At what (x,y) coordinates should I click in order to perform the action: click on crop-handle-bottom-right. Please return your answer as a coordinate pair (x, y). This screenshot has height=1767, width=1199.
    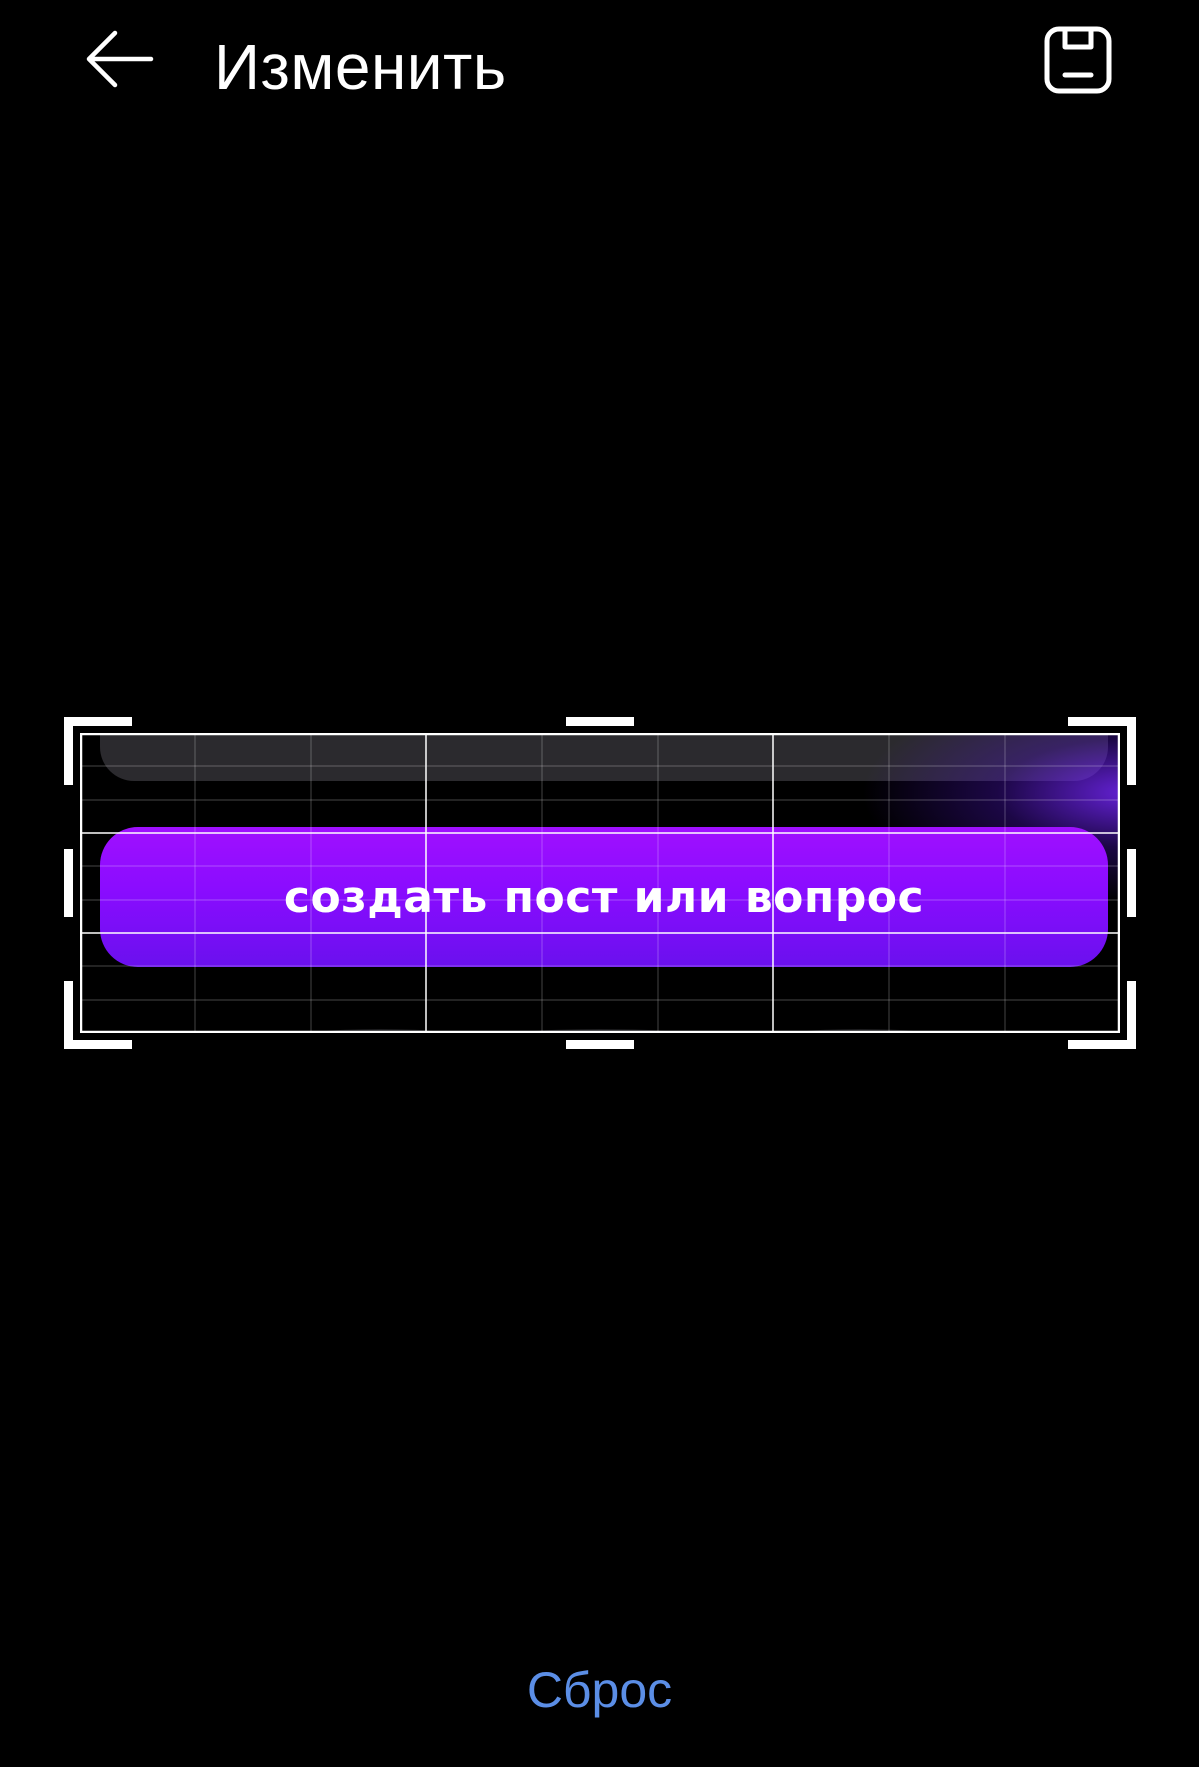
    Looking at the image, I should click on (1102, 1015).